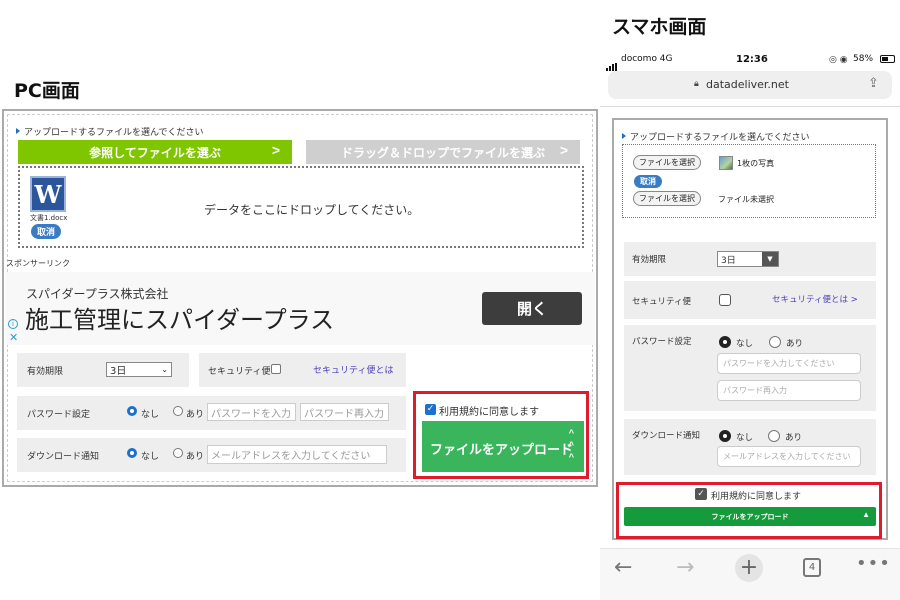 The image size is (900, 600). What do you see at coordinates (685, 567) in the screenshot?
I see `forward-arrow-icon: →` at bounding box center [685, 567].